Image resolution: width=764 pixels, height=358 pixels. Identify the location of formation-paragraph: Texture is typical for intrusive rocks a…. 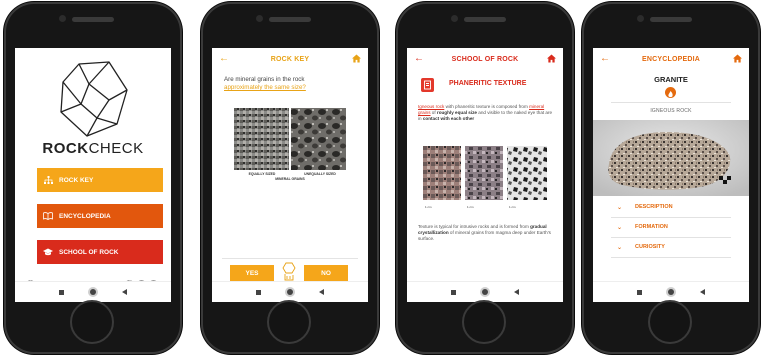
(484, 232).